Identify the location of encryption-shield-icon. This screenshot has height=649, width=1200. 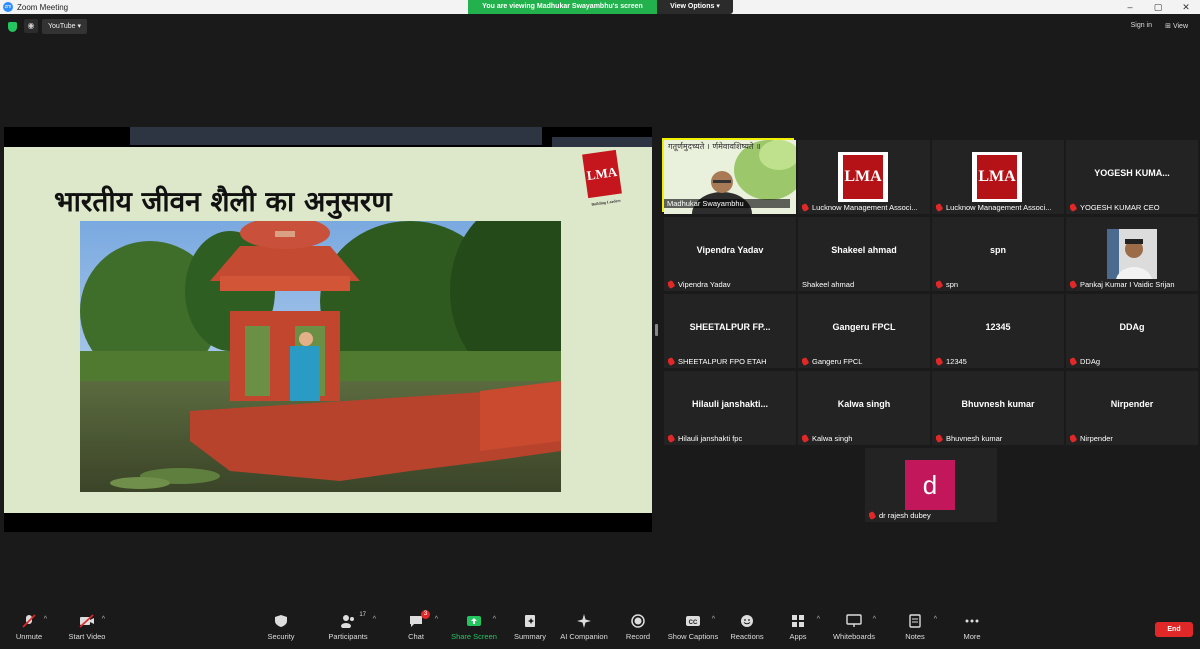
(12, 27).